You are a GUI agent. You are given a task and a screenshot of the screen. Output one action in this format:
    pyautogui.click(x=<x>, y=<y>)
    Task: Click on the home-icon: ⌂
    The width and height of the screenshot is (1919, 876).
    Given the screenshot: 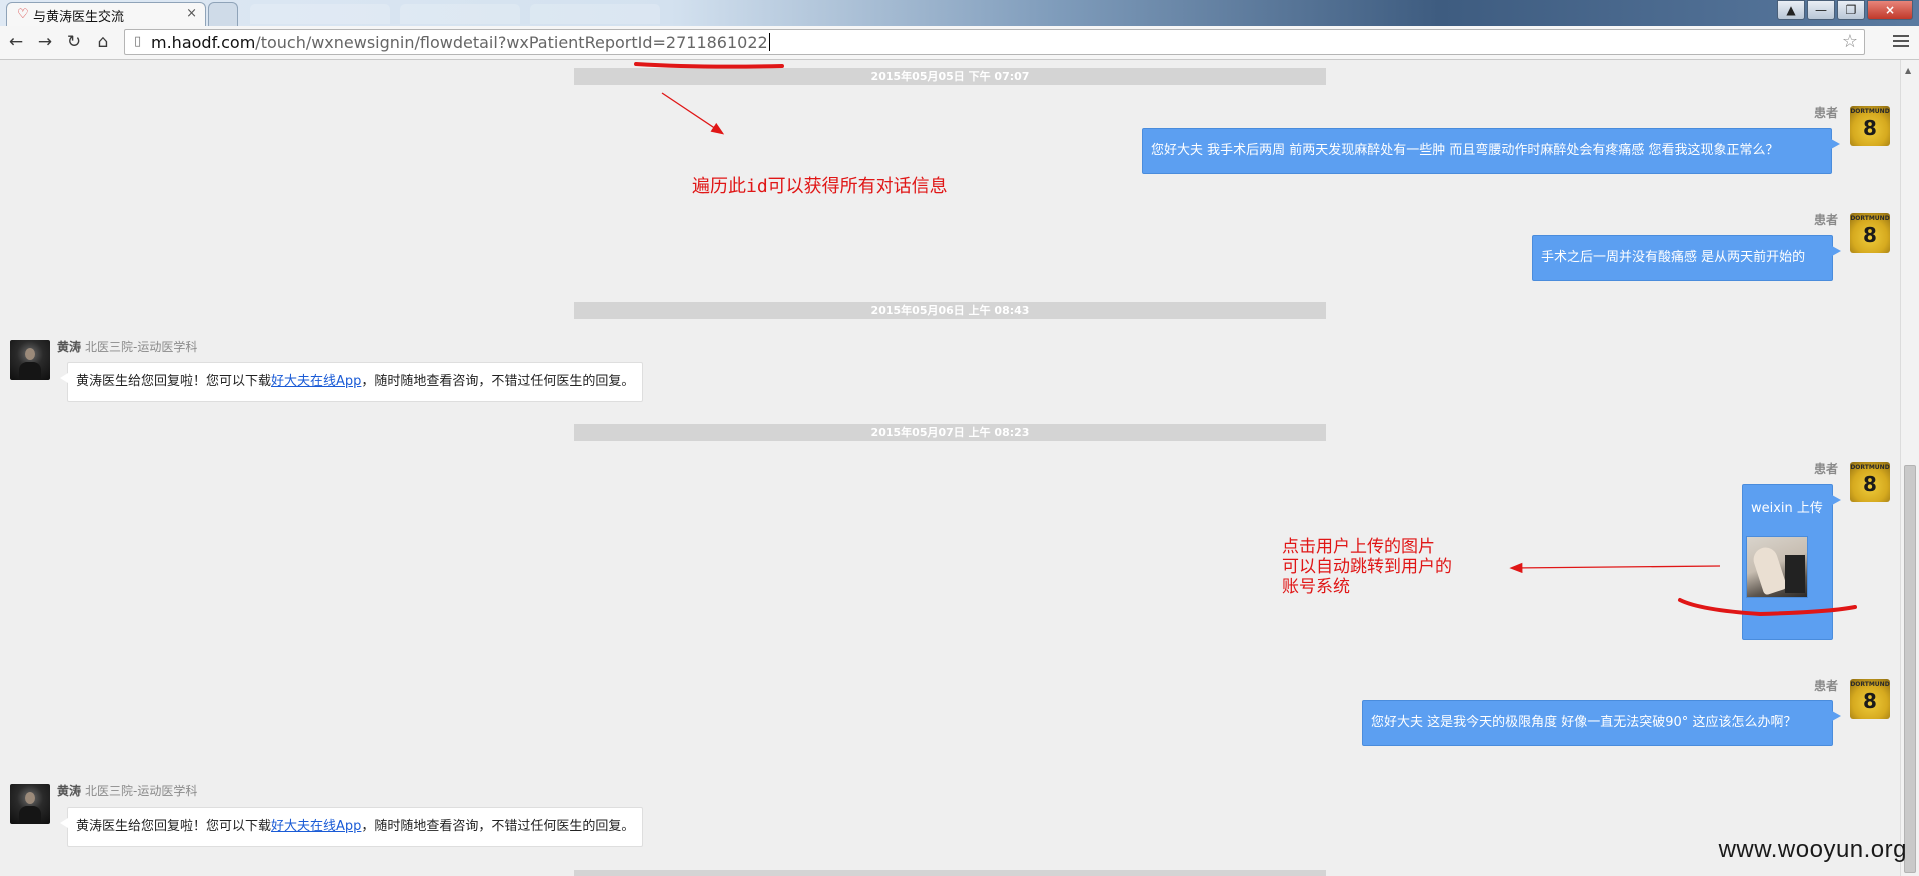 What is the action you would take?
    pyautogui.click(x=103, y=42)
    